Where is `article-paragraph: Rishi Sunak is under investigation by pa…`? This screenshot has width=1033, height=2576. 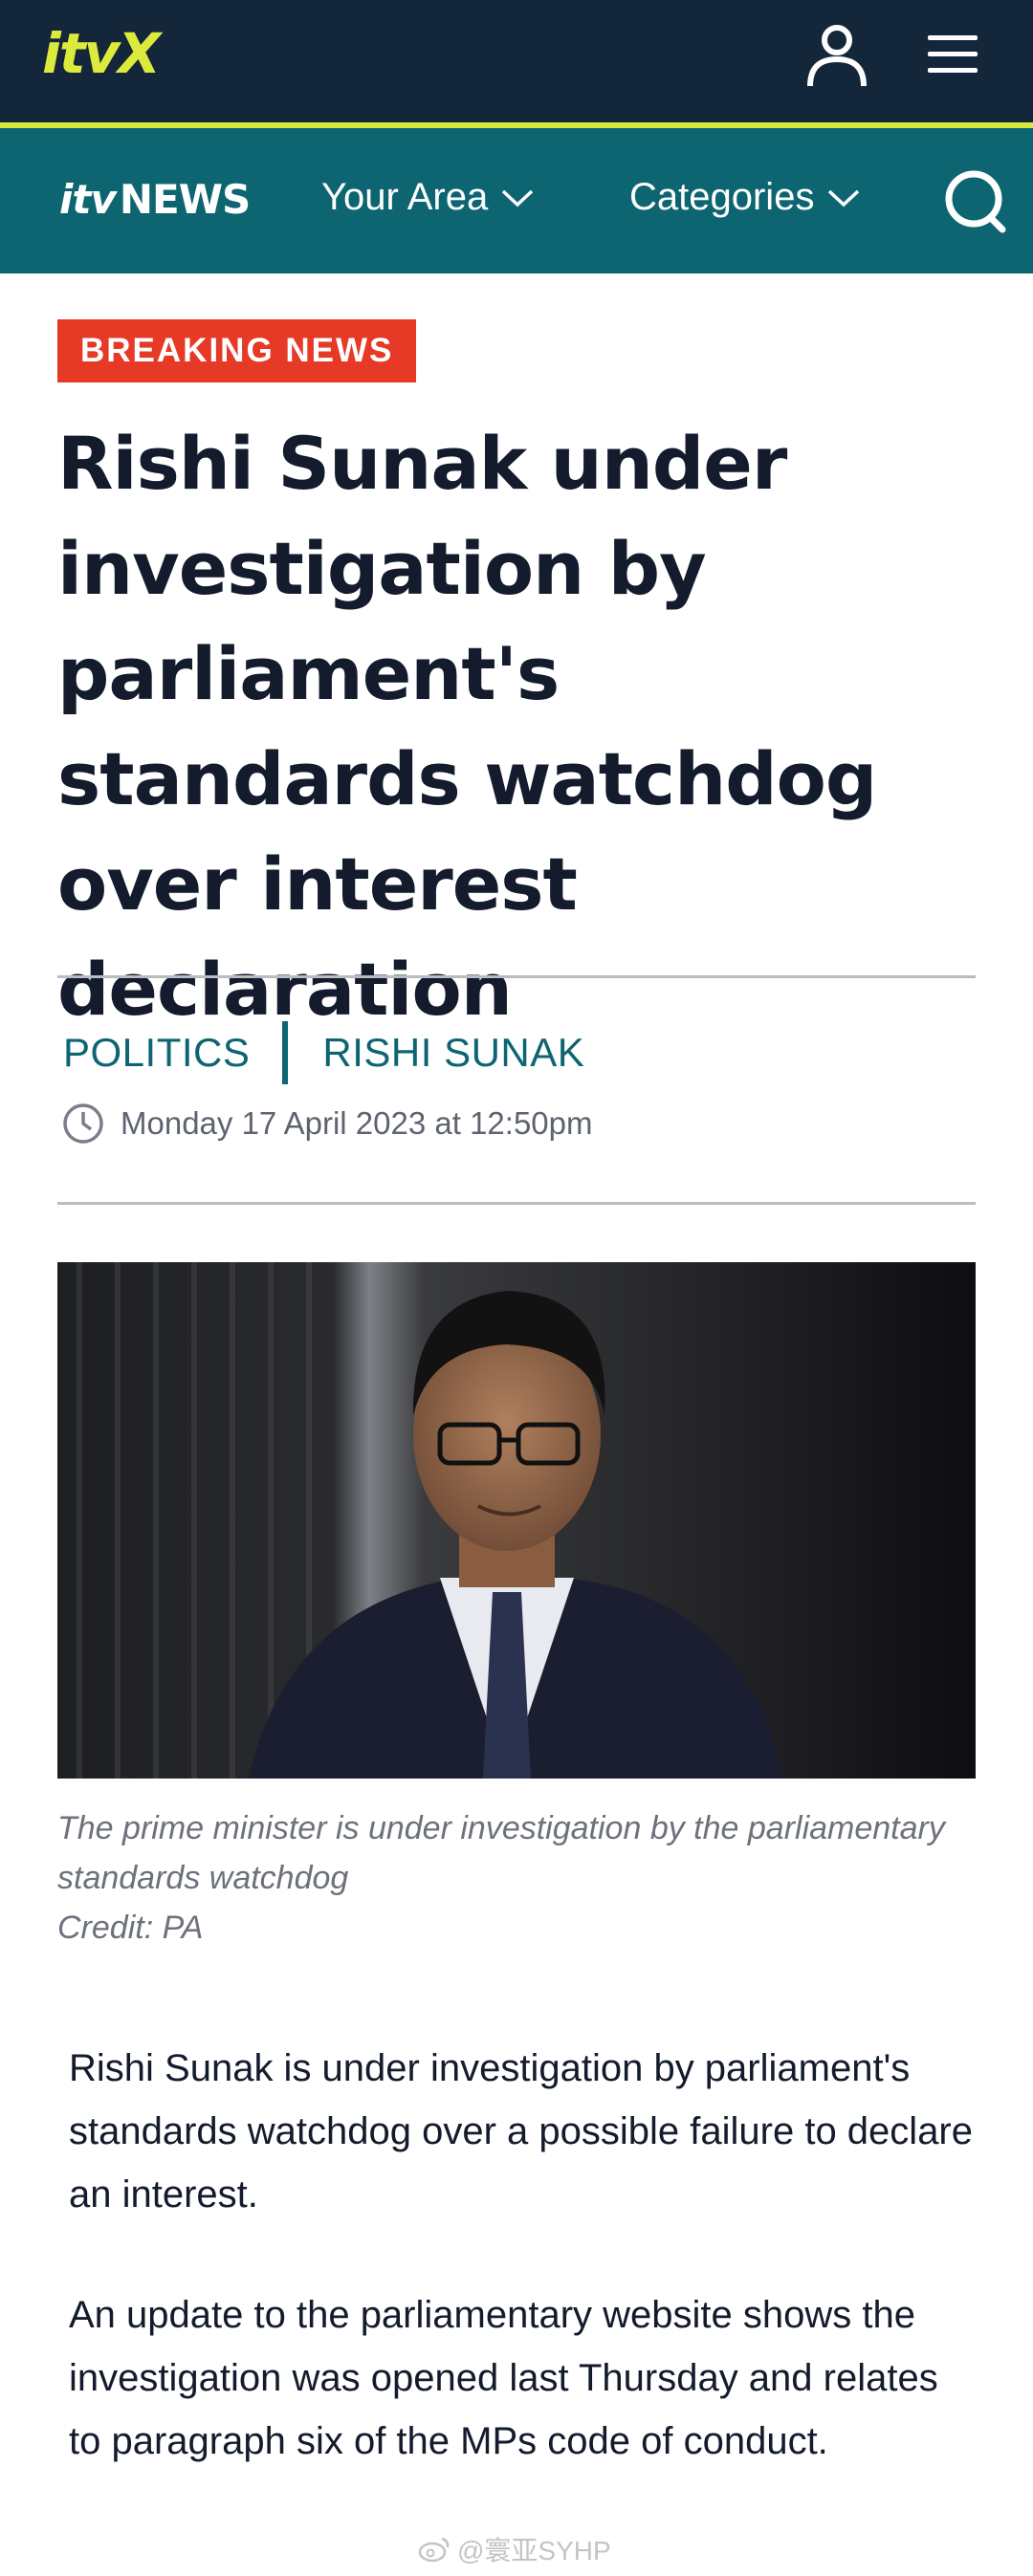
article-paragraph: Rishi Sunak is under investigation by pa… is located at coordinates (521, 2131).